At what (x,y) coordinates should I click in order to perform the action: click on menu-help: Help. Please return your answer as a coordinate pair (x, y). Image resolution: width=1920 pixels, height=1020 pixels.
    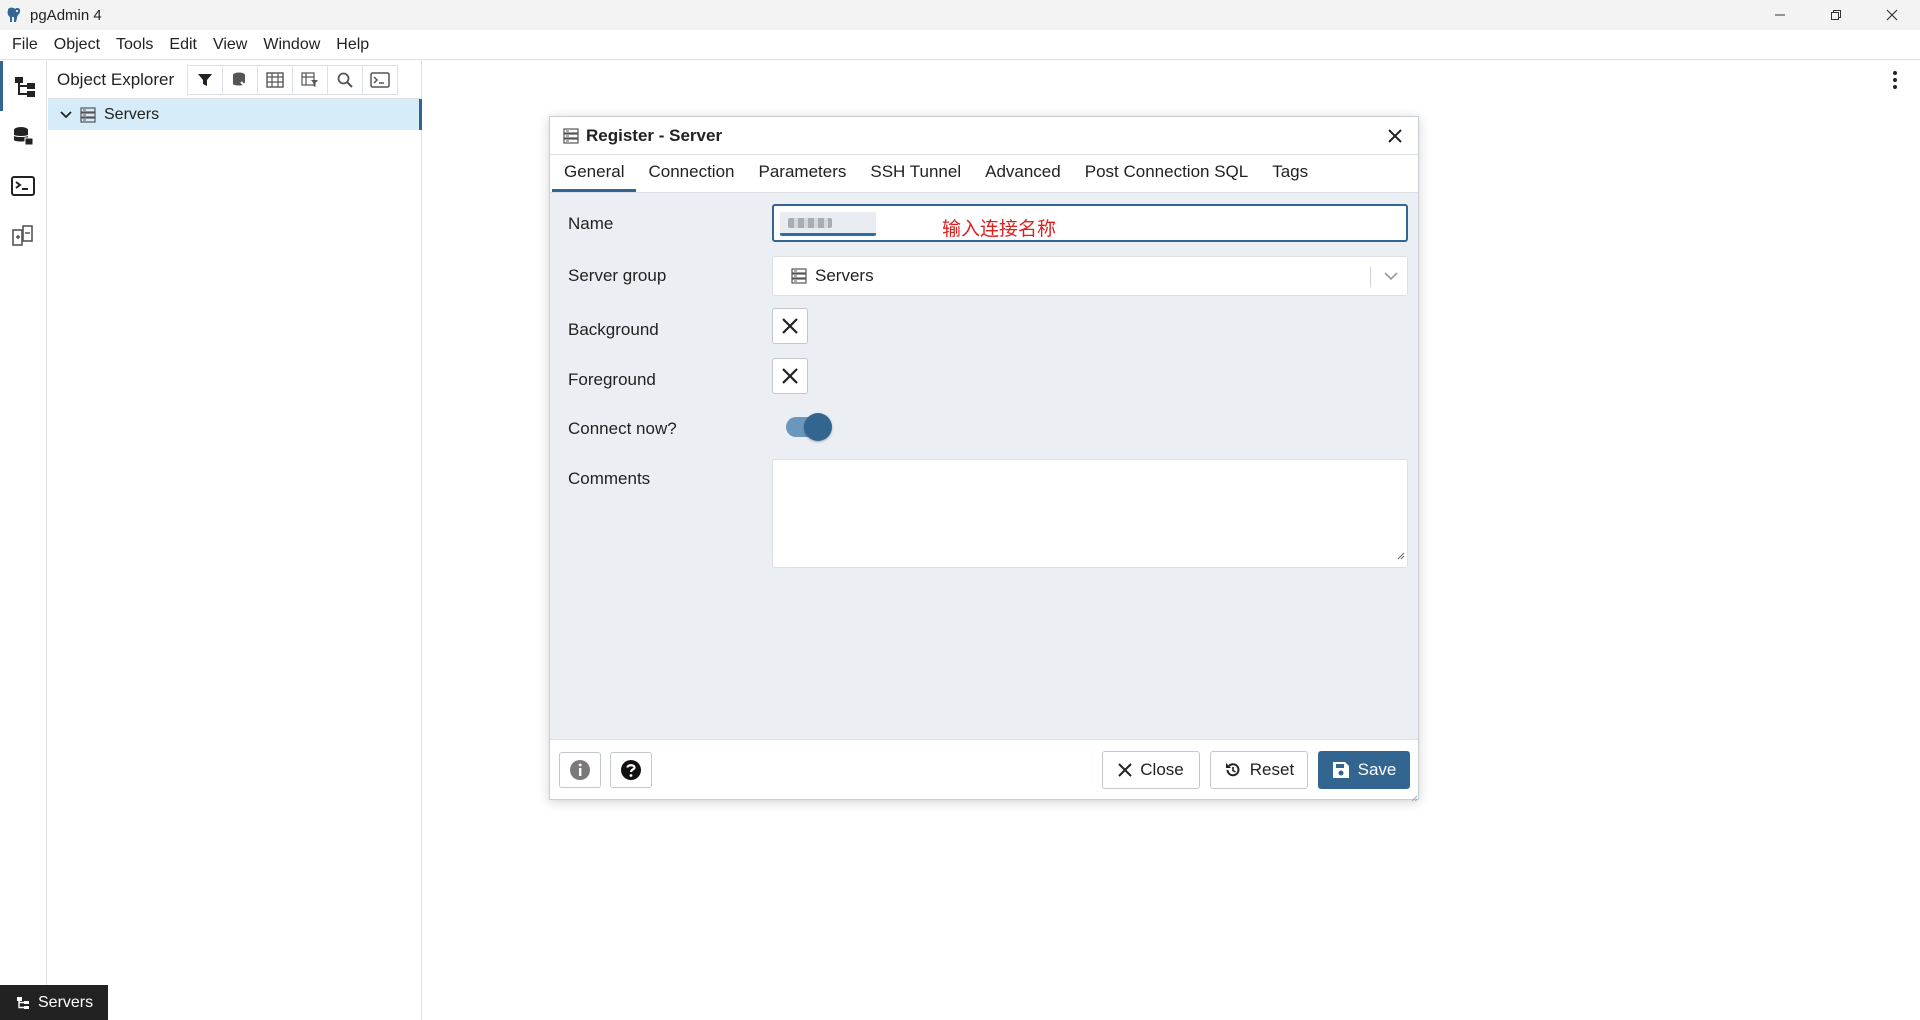
    Looking at the image, I should click on (352, 45).